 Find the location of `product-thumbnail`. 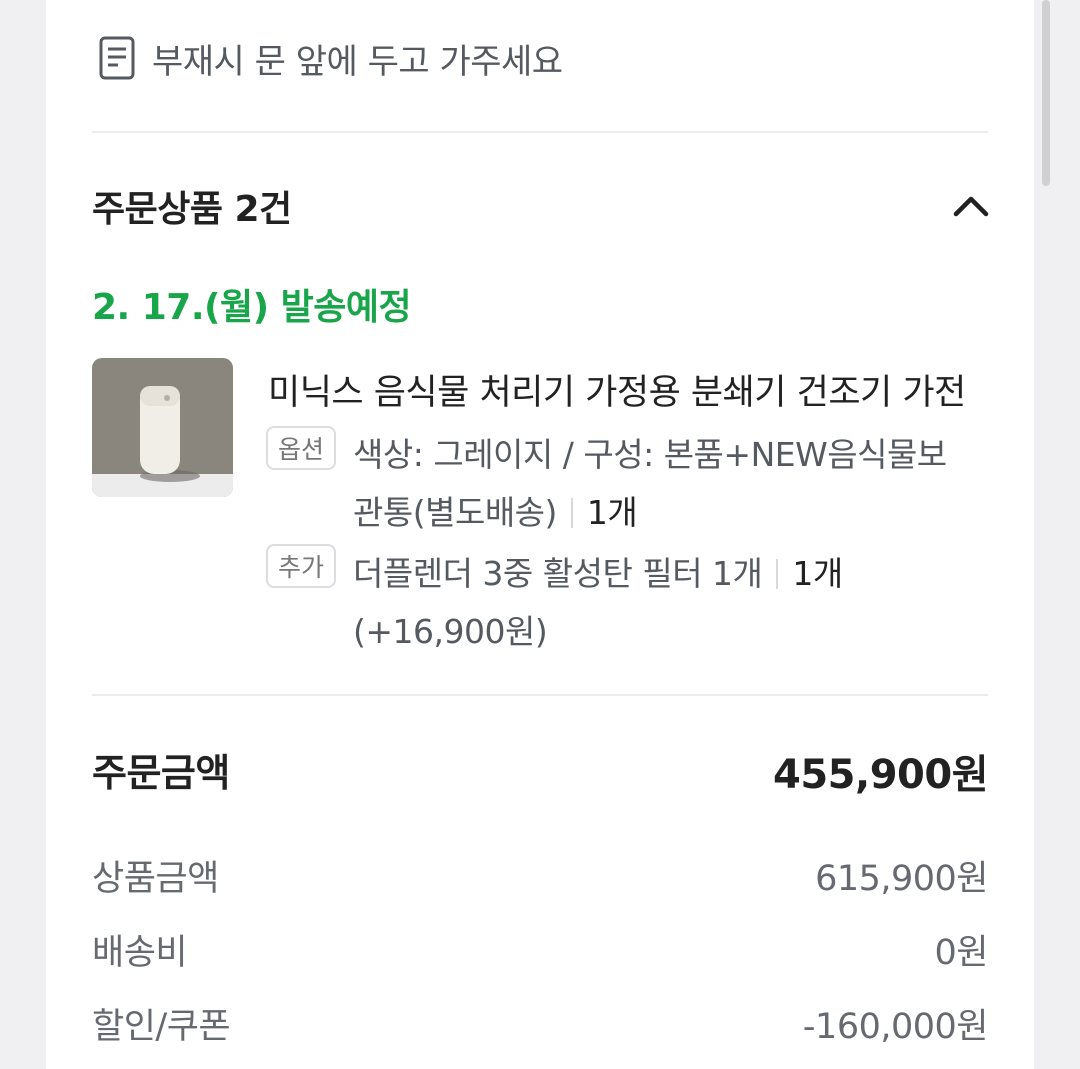

product-thumbnail is located at coordinates (162, 427).